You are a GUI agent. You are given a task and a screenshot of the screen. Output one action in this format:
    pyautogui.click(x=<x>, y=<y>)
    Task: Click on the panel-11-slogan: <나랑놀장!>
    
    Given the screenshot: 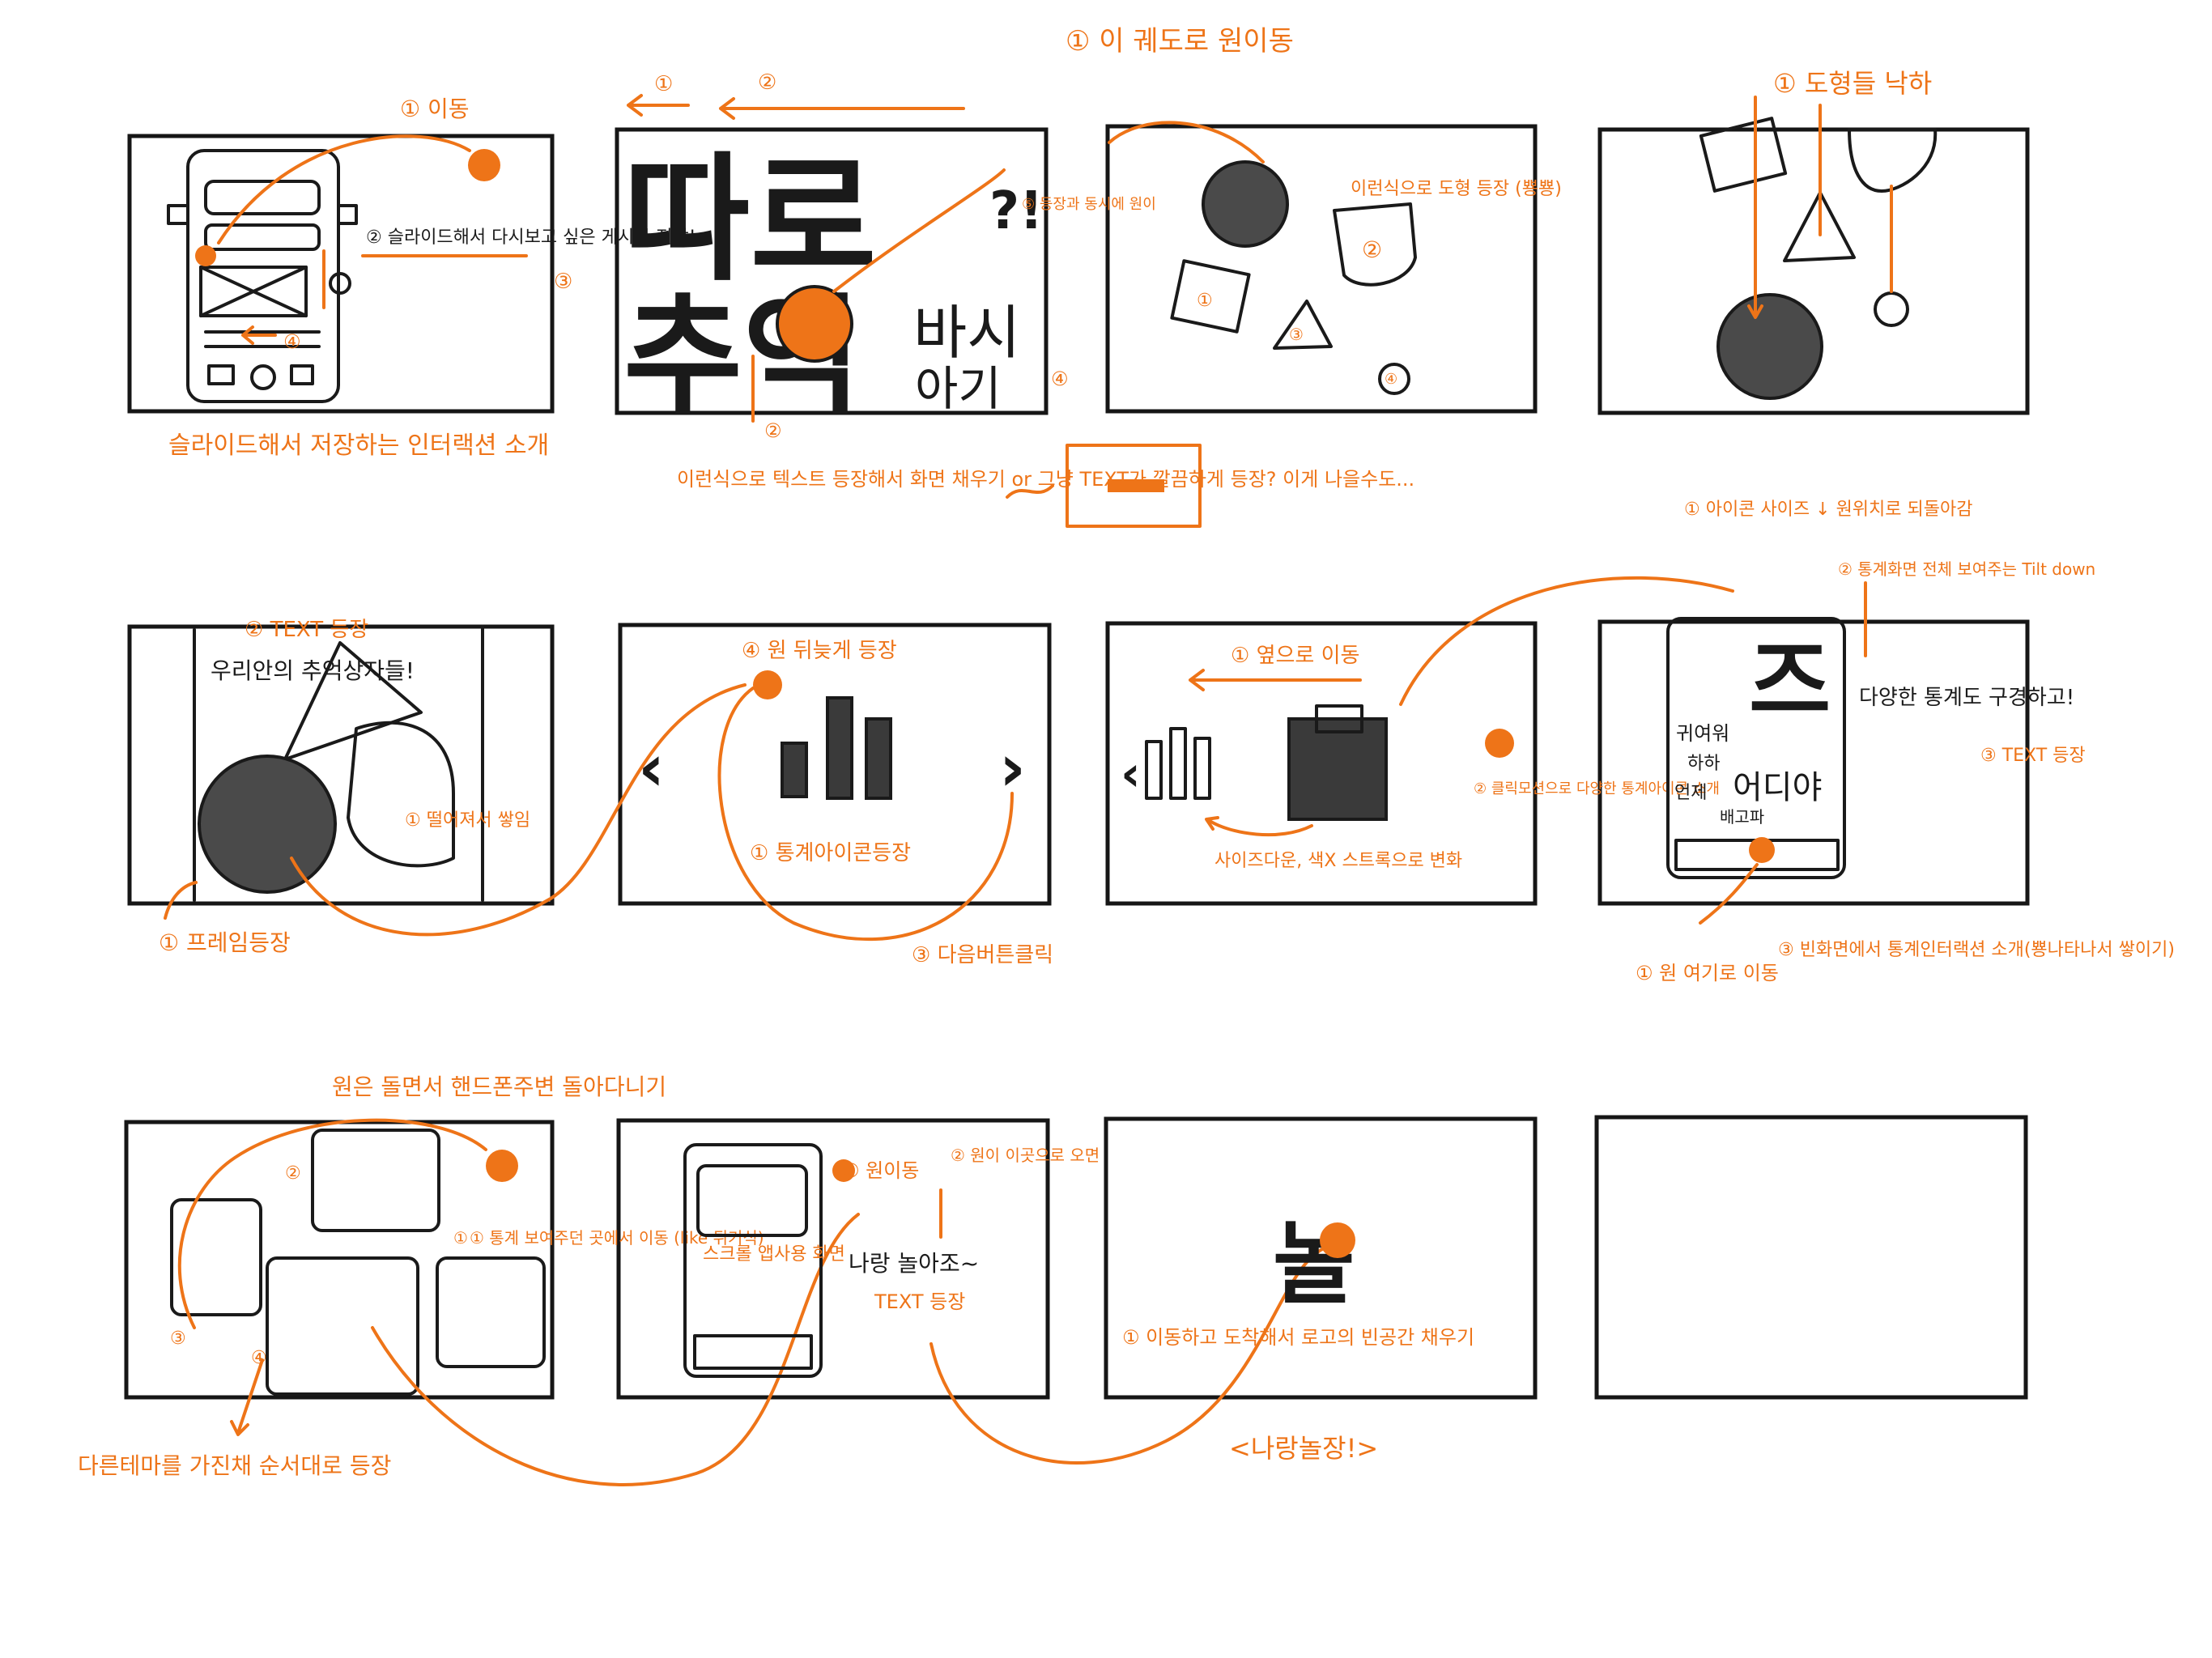 What is the action you would take?
    pyautogui.click(x=1304, y=1448)
    